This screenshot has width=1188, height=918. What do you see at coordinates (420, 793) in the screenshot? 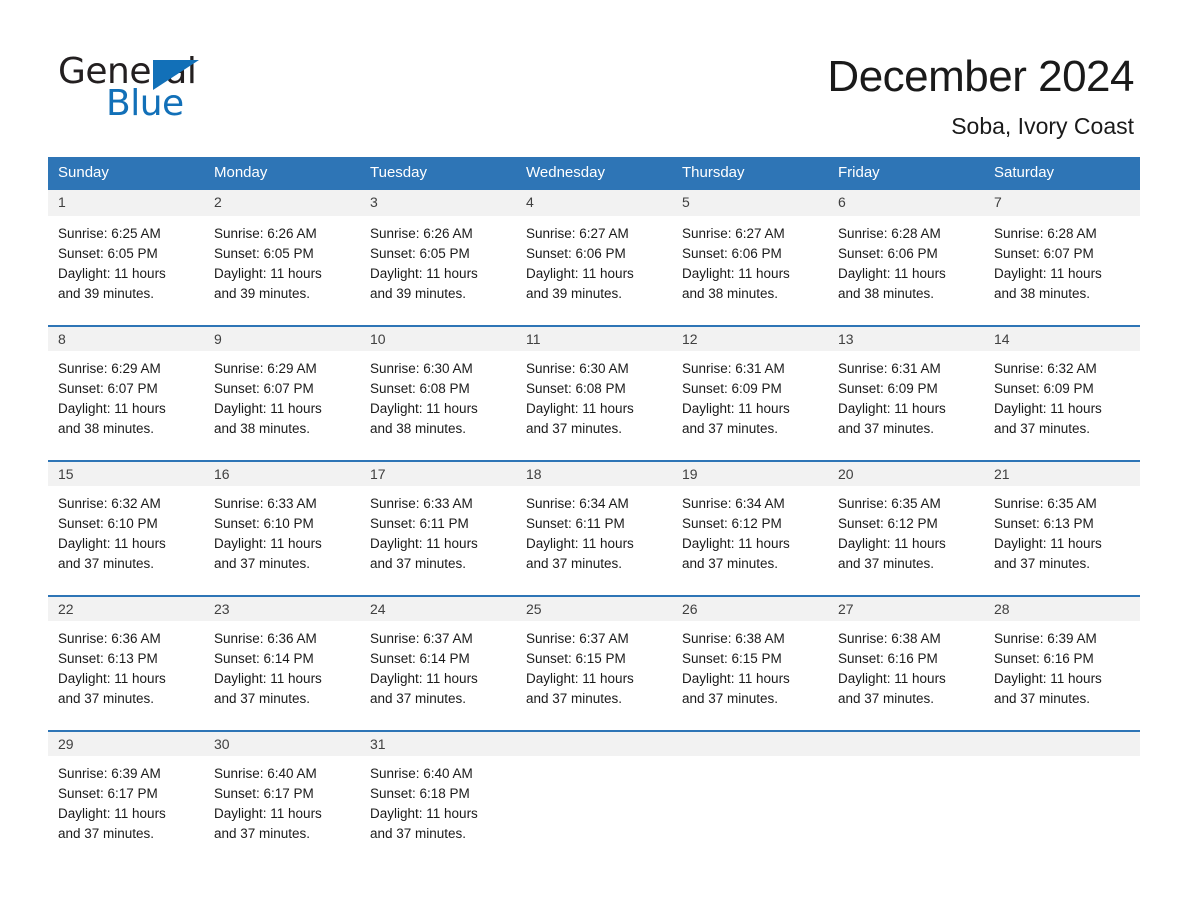
I see `sunset-time: Sunset: 6:18 PM` at bounding box center [420, 793].